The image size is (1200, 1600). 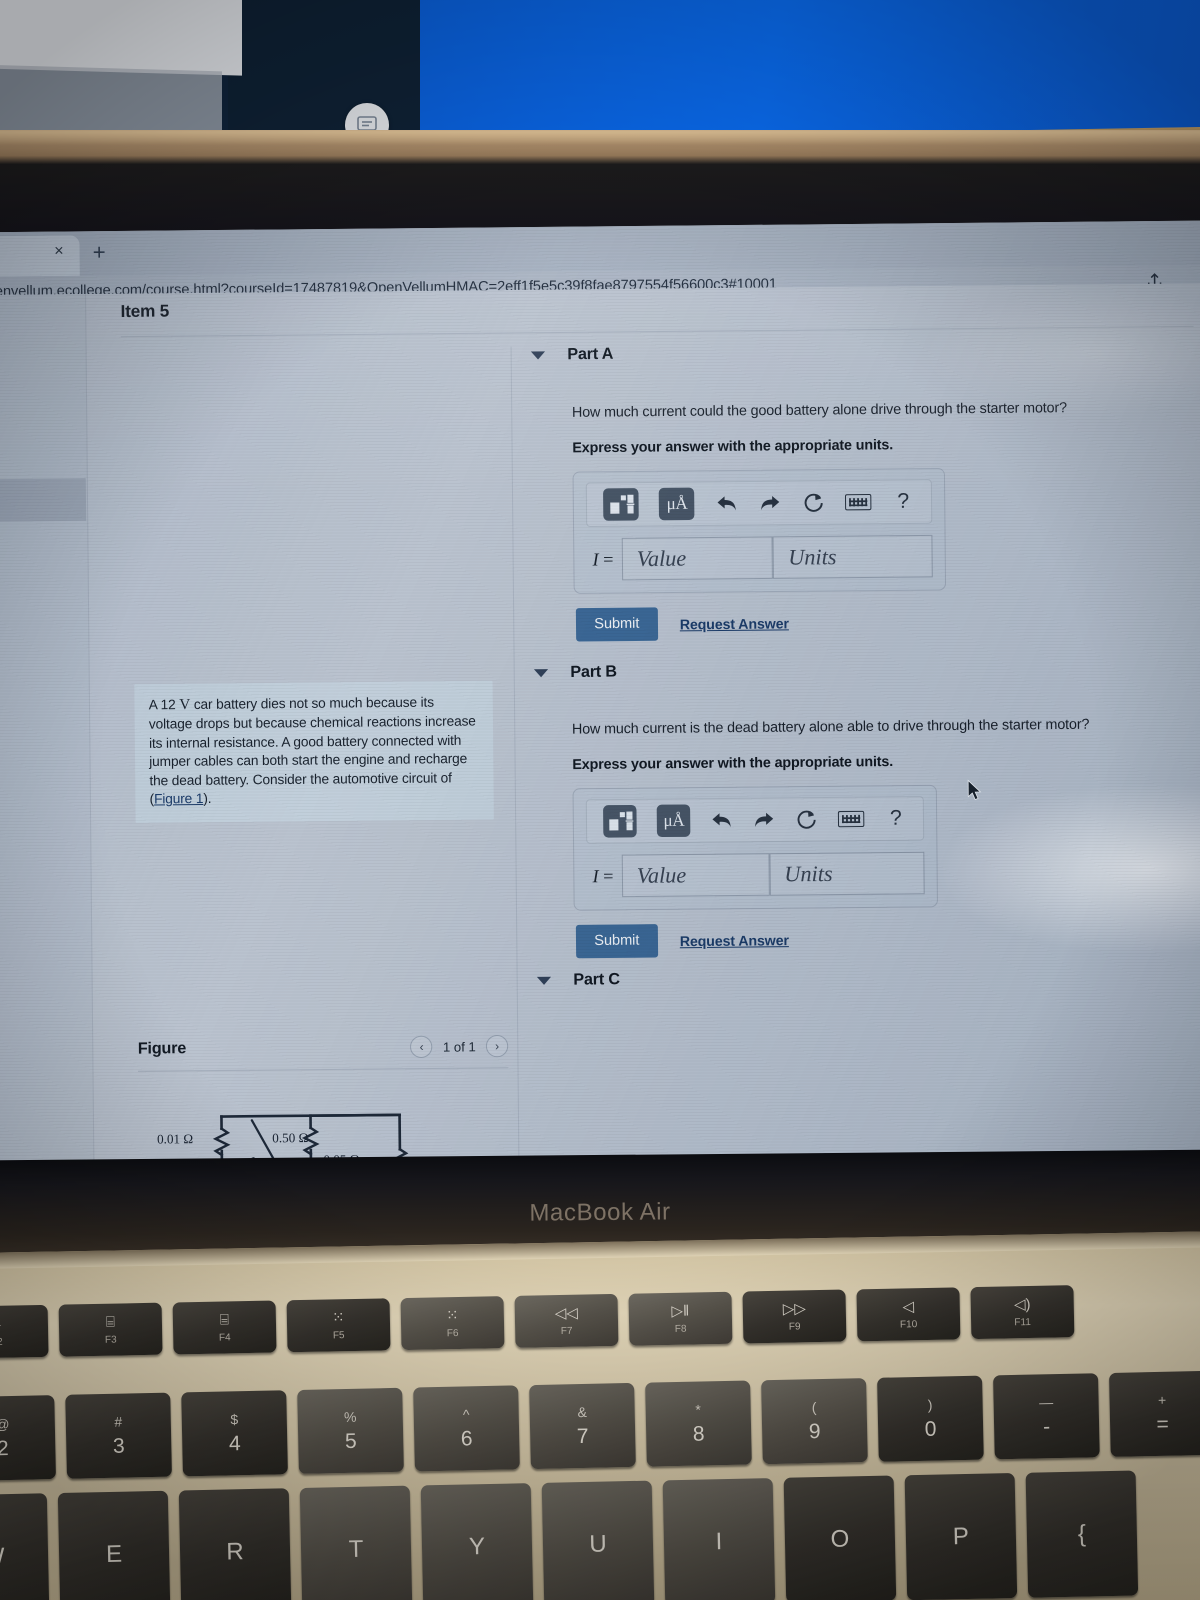 I want to click on key-9: (9, so click(x=814, y=1421).